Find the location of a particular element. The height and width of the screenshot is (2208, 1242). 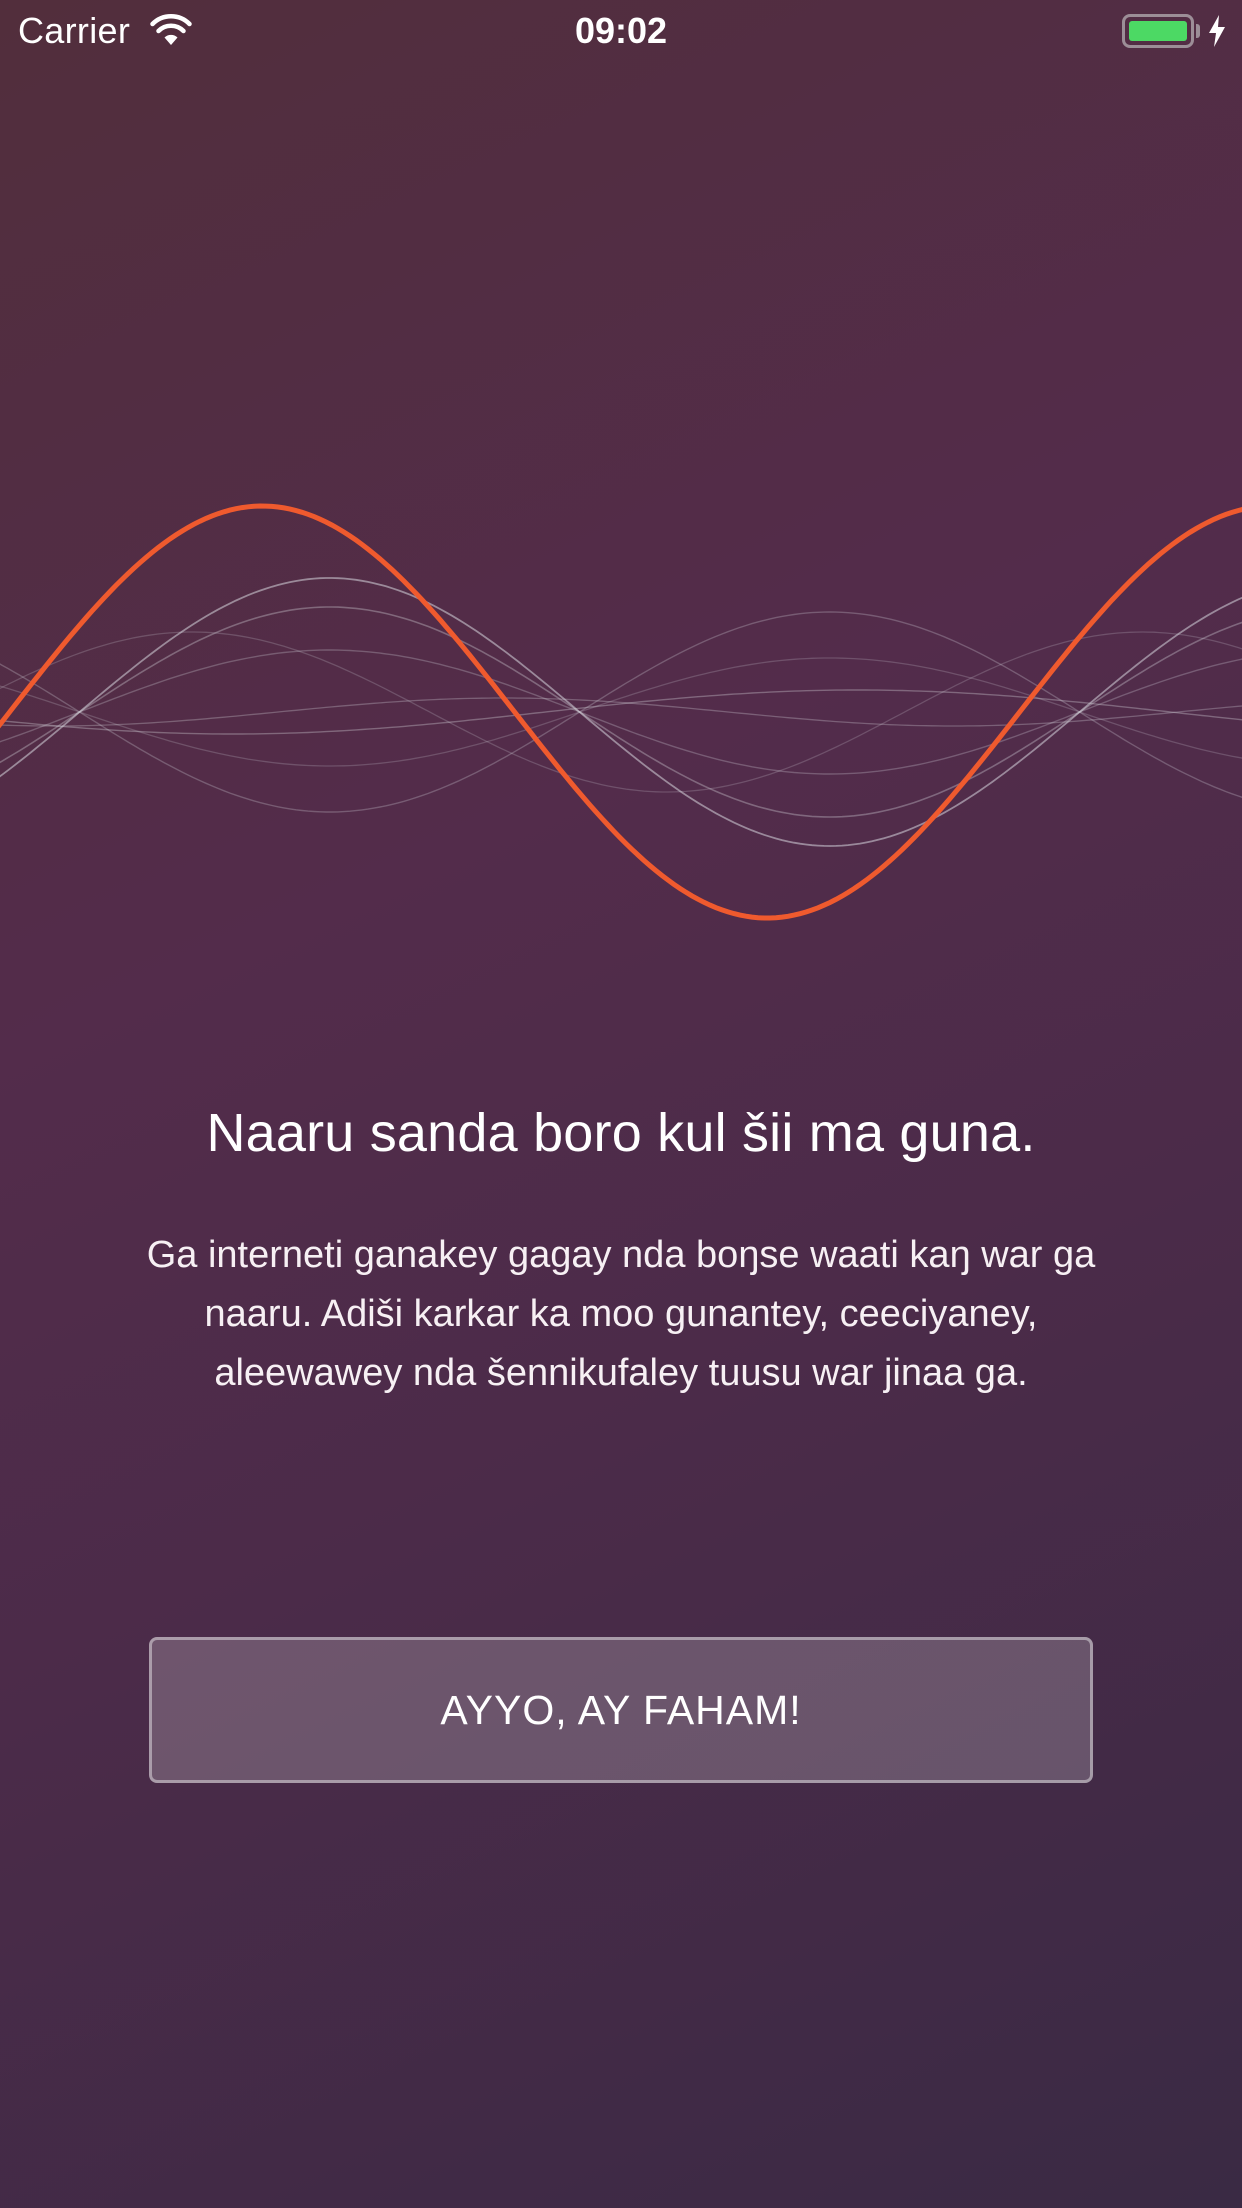

status-bar: Carrier 09:02 is located at coordinates (621, 31).